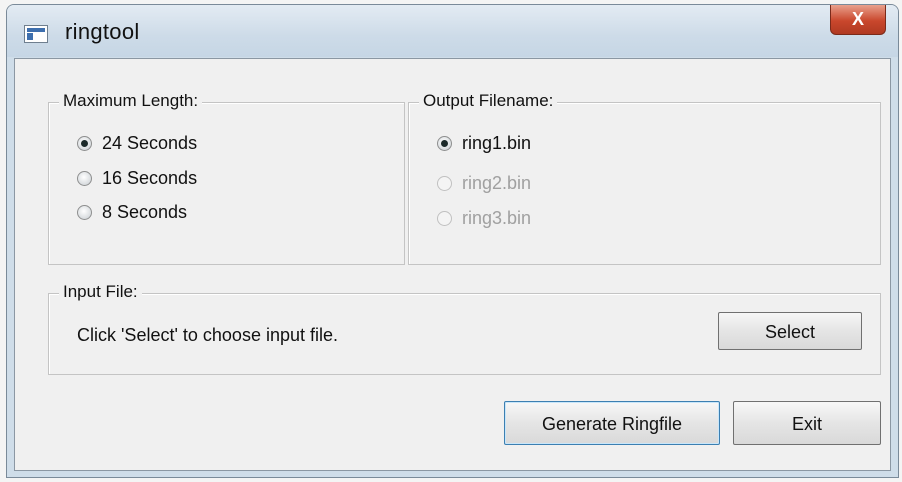 The height and width of the screenshot is (482, 902). Describe the element at coordinates (497, 218) in the screenshot. I see `radio-label: ring3.bin` at that location.